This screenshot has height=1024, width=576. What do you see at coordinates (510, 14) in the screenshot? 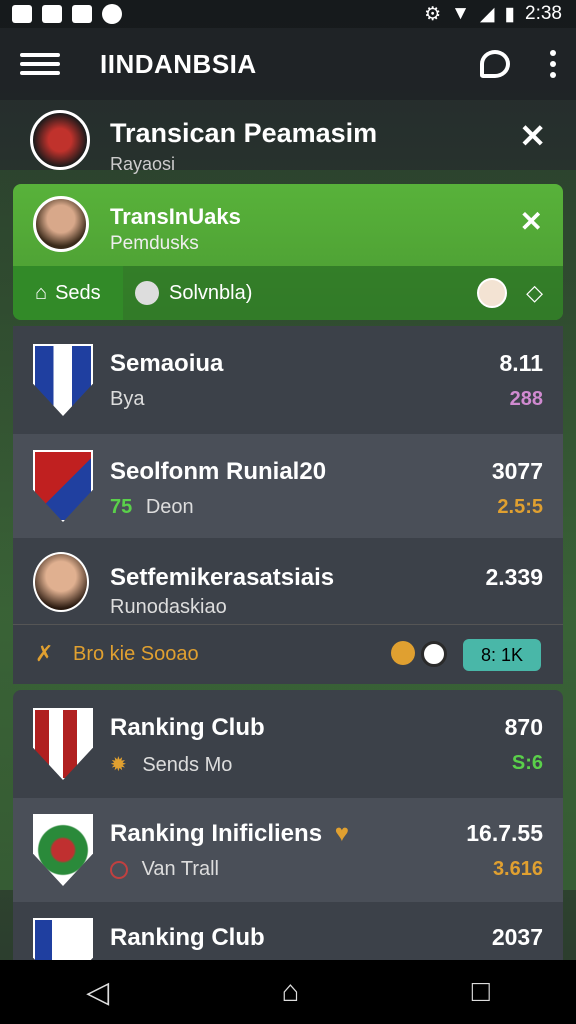
I see `battery-icon: ▮` at bounding box center [510, 14].